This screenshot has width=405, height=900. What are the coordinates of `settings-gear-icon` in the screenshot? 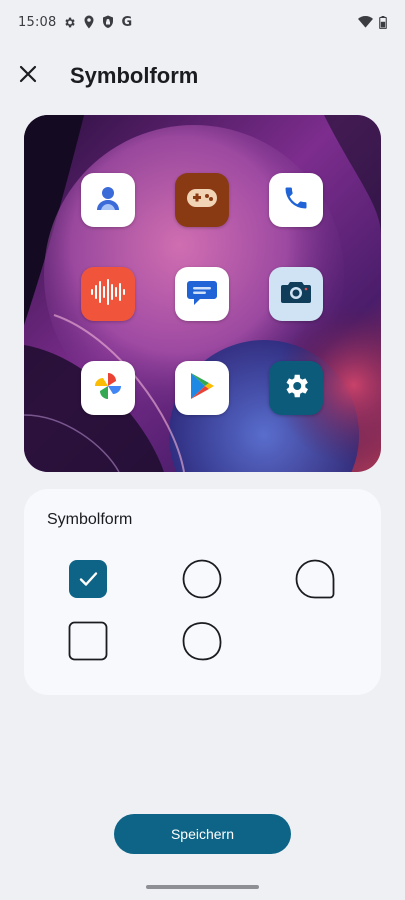 It's located at (296, 388).